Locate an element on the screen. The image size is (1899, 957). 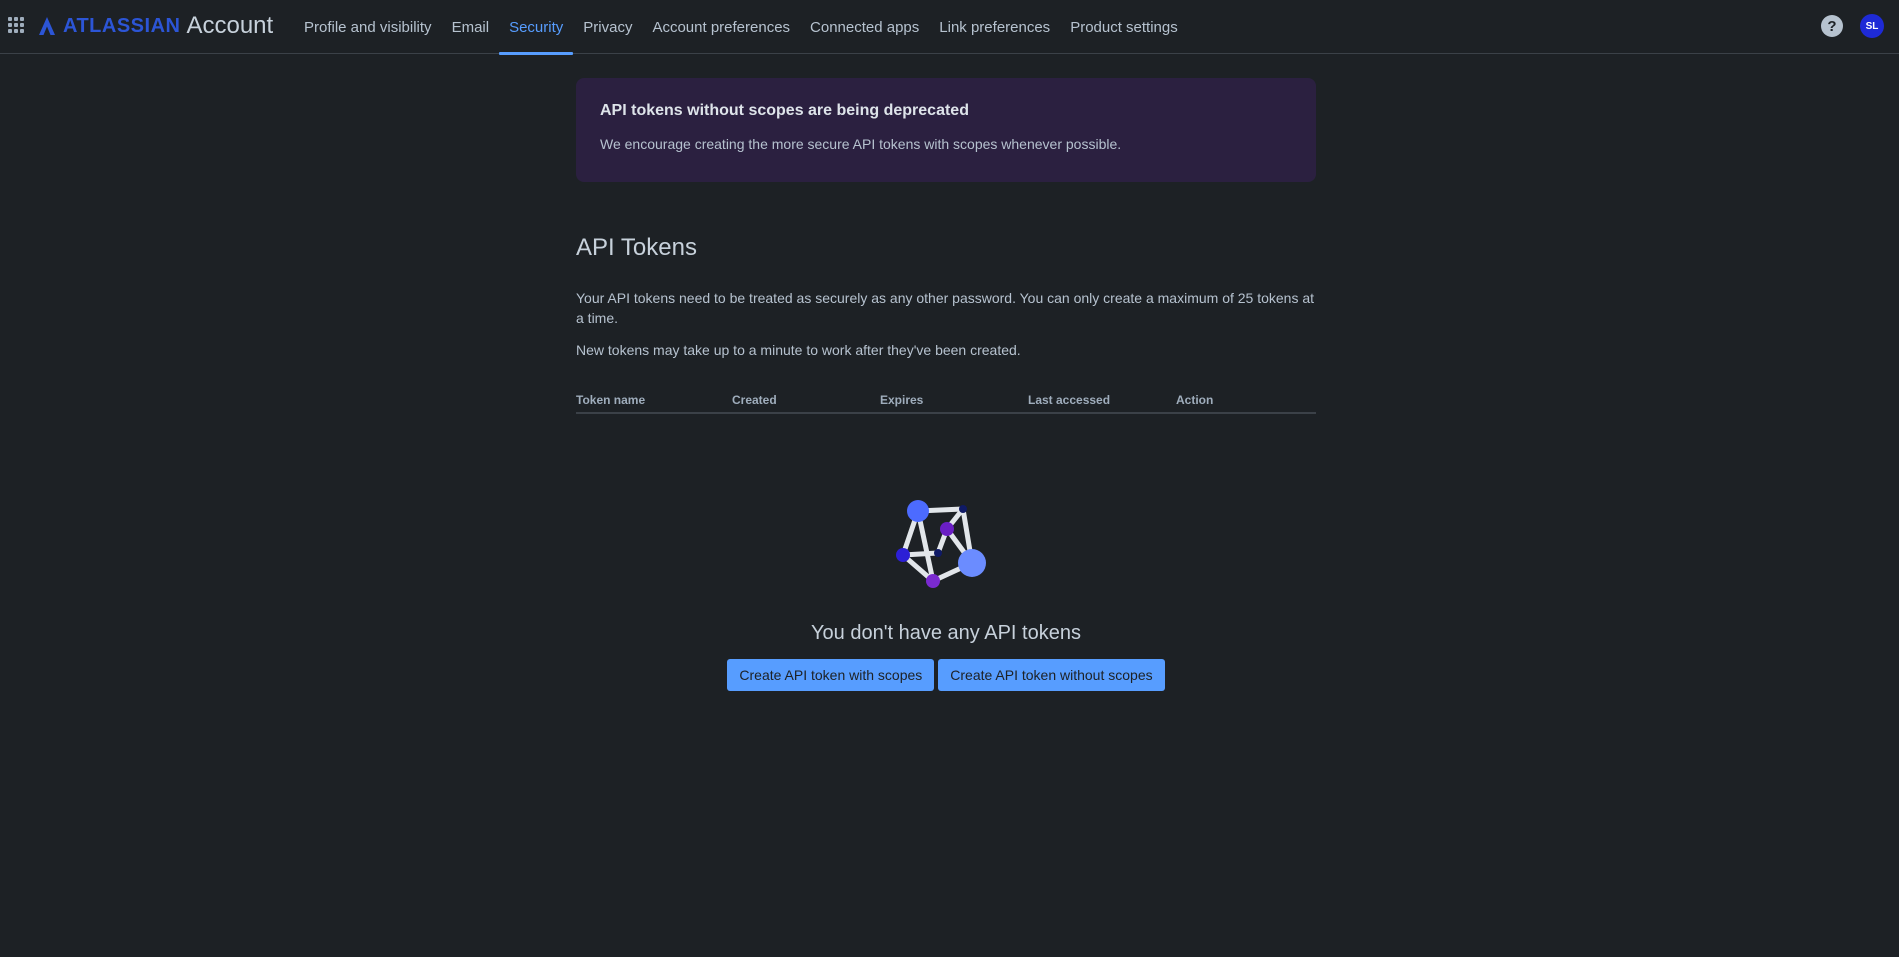
column-action: Action is located at coordinates (1195, 400).